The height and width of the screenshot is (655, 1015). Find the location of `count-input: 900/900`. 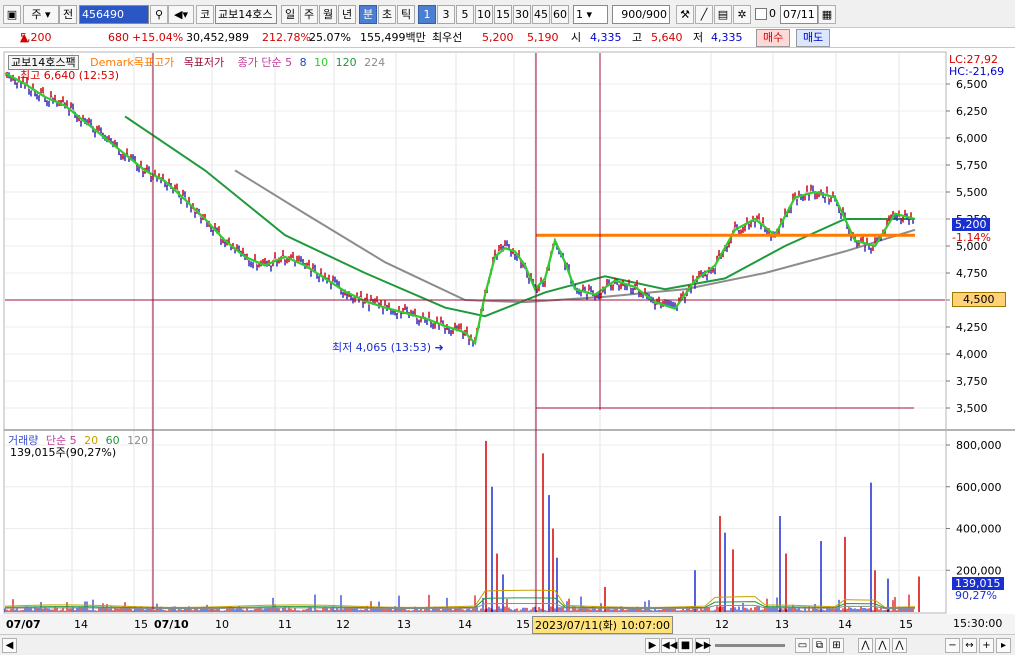

count-input: 900/900 is located at coordinates (641, 14).